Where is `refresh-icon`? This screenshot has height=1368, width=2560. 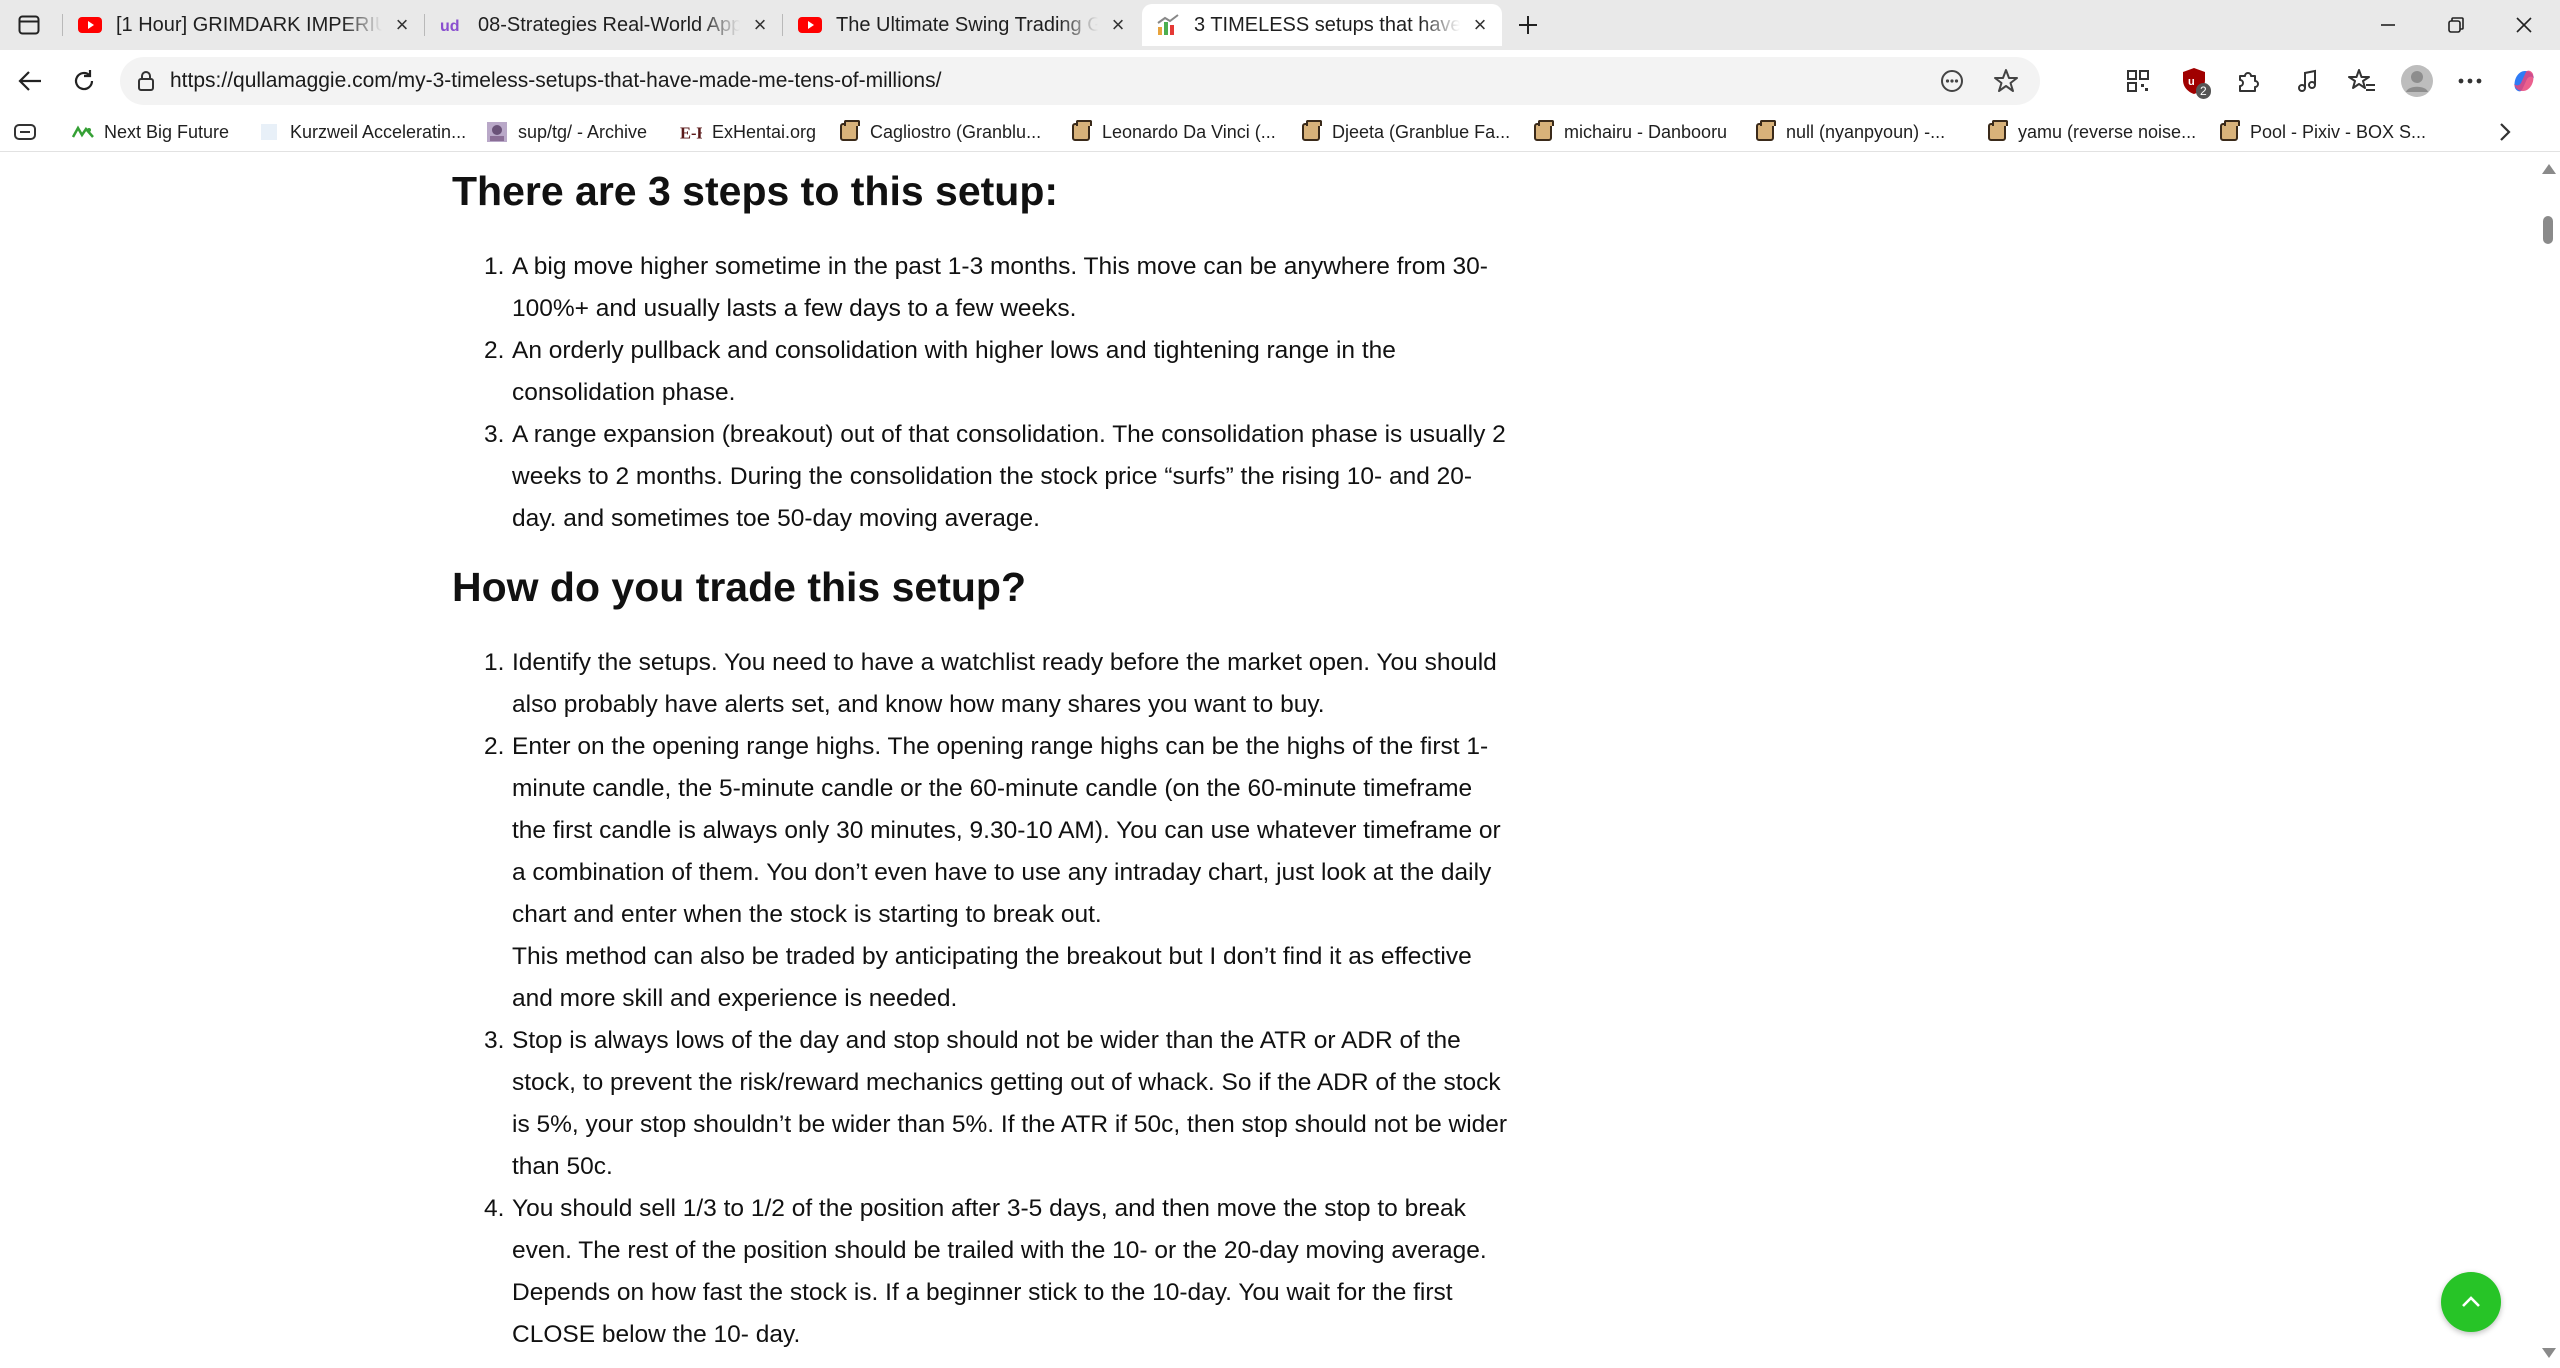 refresh-icon is located at coordinates (84, 80).